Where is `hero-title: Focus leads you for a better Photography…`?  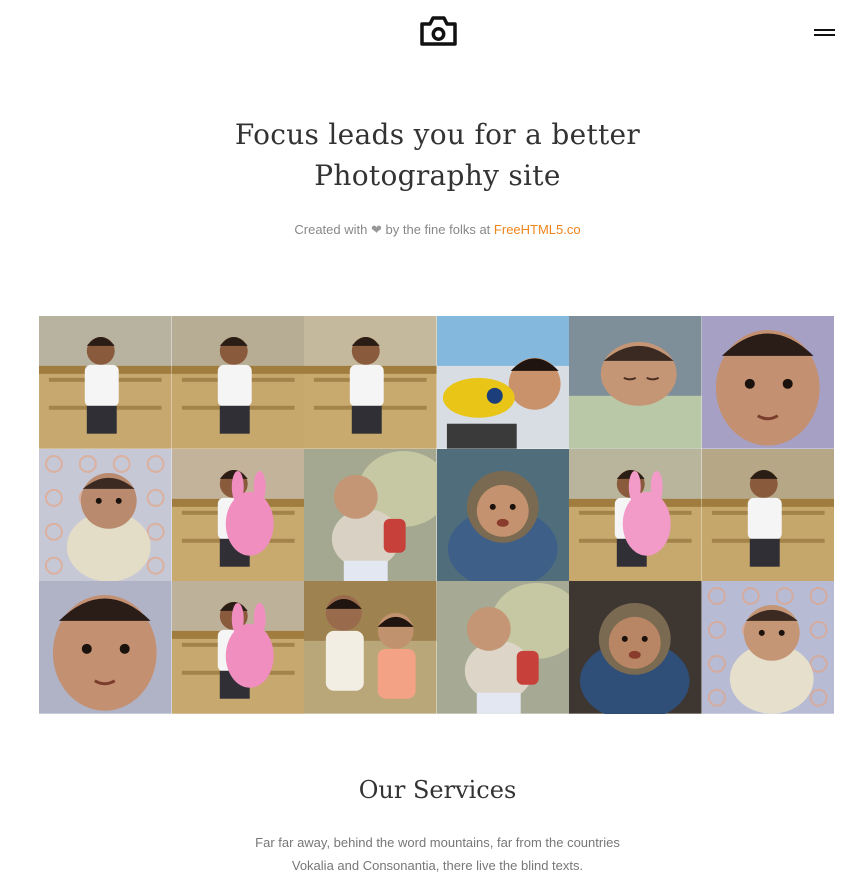 hero-title: Focus leads you for a better Photography… is located at coordinates (430, 155).